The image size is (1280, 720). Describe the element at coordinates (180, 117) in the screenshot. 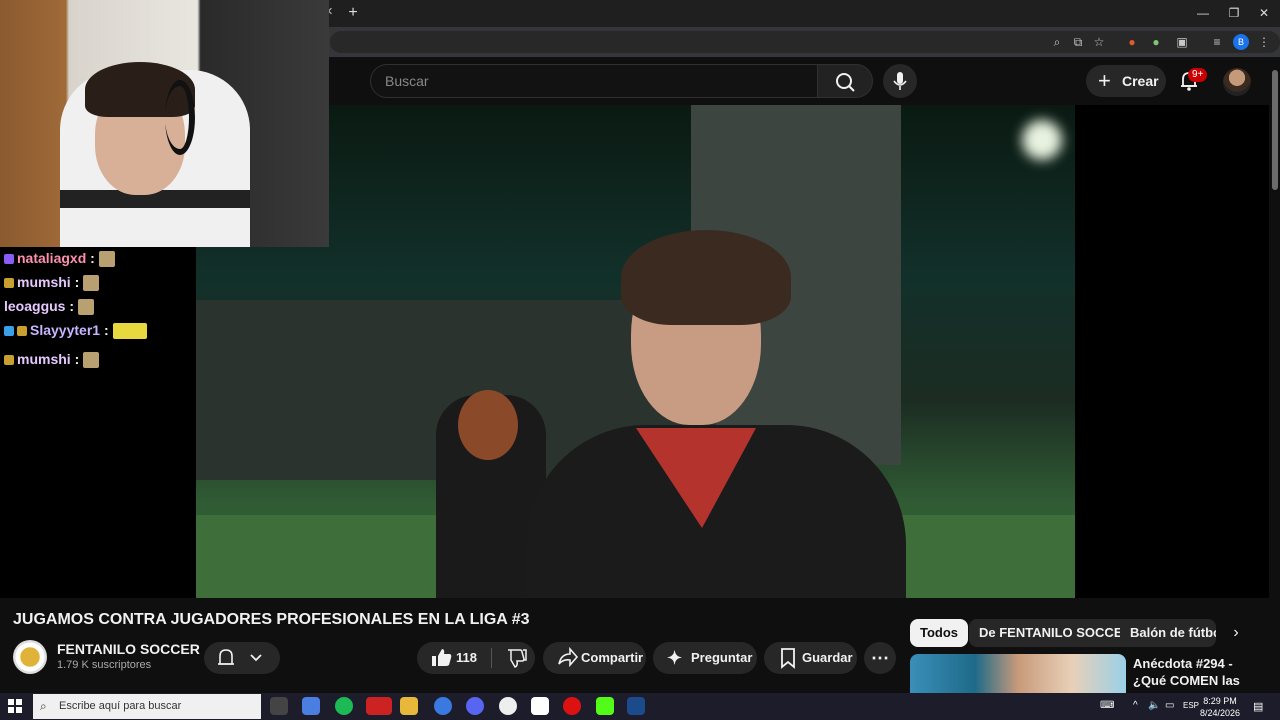

I see `headphones-shape` at that location.